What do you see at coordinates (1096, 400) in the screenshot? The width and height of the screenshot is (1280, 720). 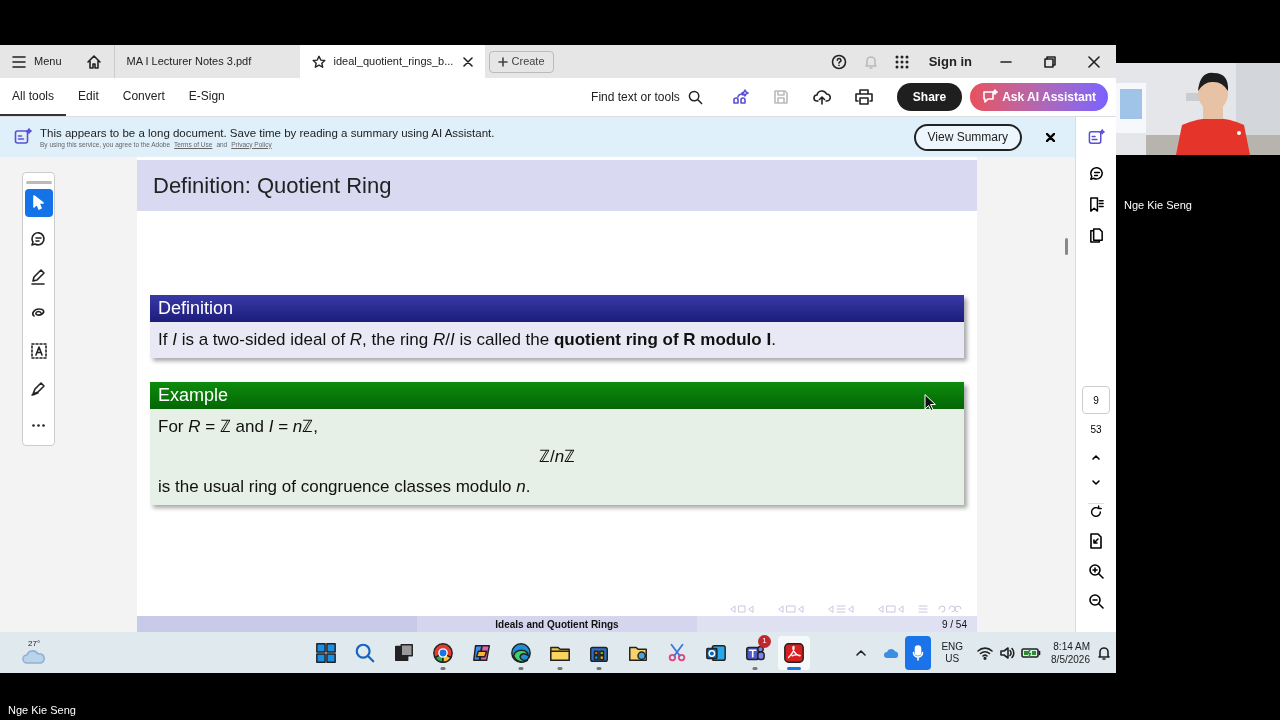 I see `page-number-field: 9` at bounding box center [1096, 400].